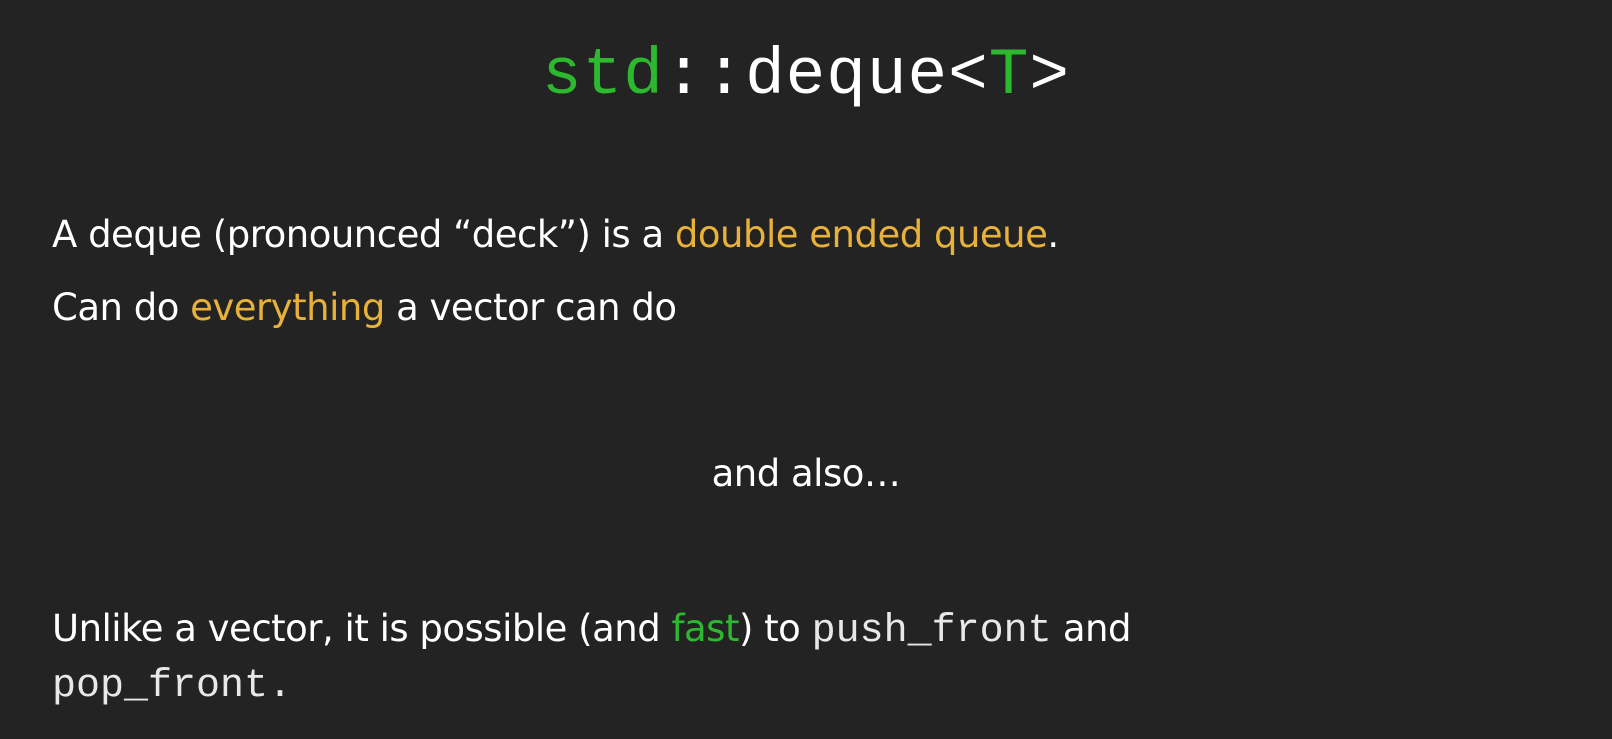 The width and height of the screenshot is (1612, 739). Describe the element at coordinates (362, 628) in the screenshot. I see `unlike-text-start: Unlike a vector, it is possible (and` at that location.